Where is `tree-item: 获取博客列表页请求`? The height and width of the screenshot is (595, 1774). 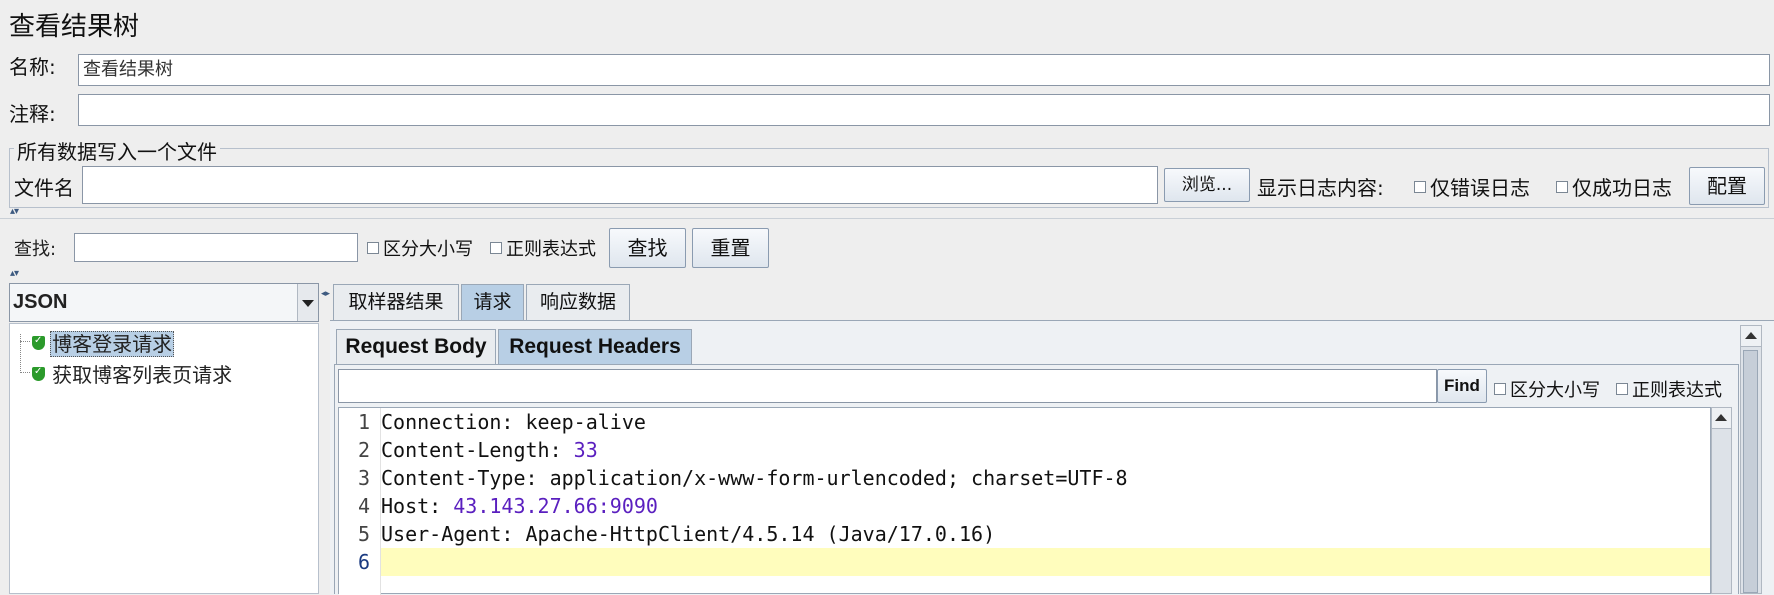 tree-item: 获取博客列表页请求 is located at coordinates (133, 373).